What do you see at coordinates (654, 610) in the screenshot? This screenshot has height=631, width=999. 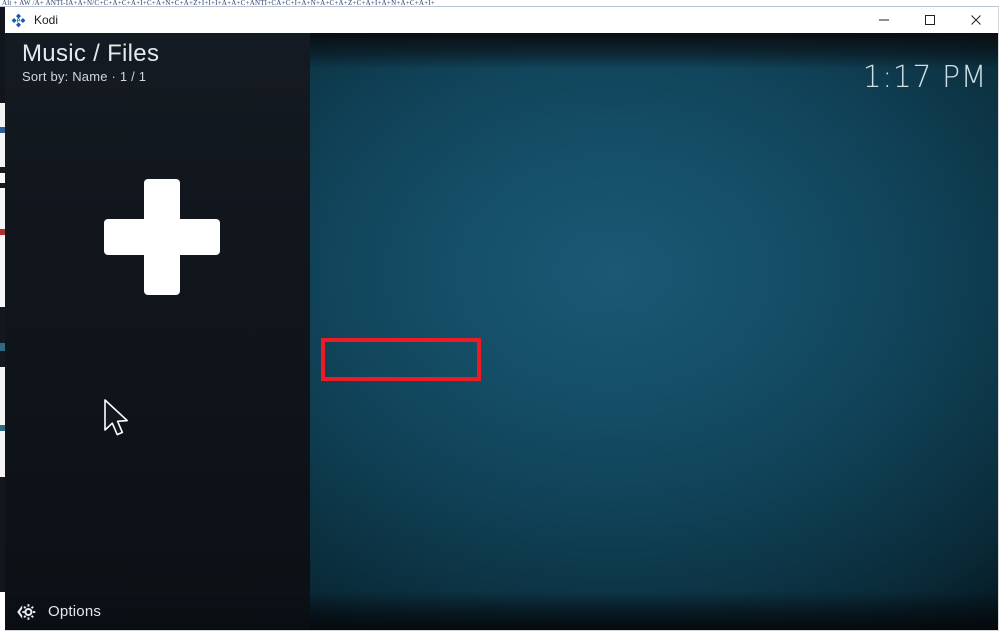 I see `main-pane-bottom-fade` at bounding box center [654, 610].